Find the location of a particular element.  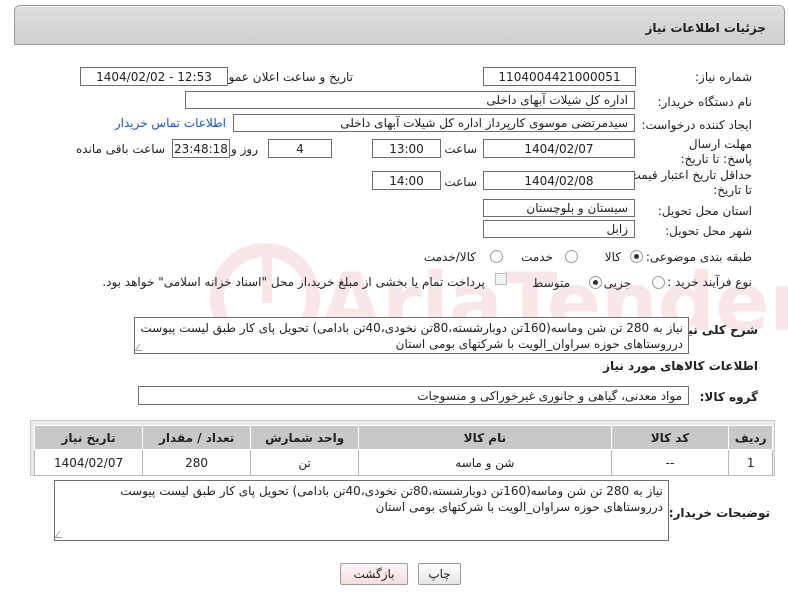

cell-unit: تن is located at coordinates (305, 462).